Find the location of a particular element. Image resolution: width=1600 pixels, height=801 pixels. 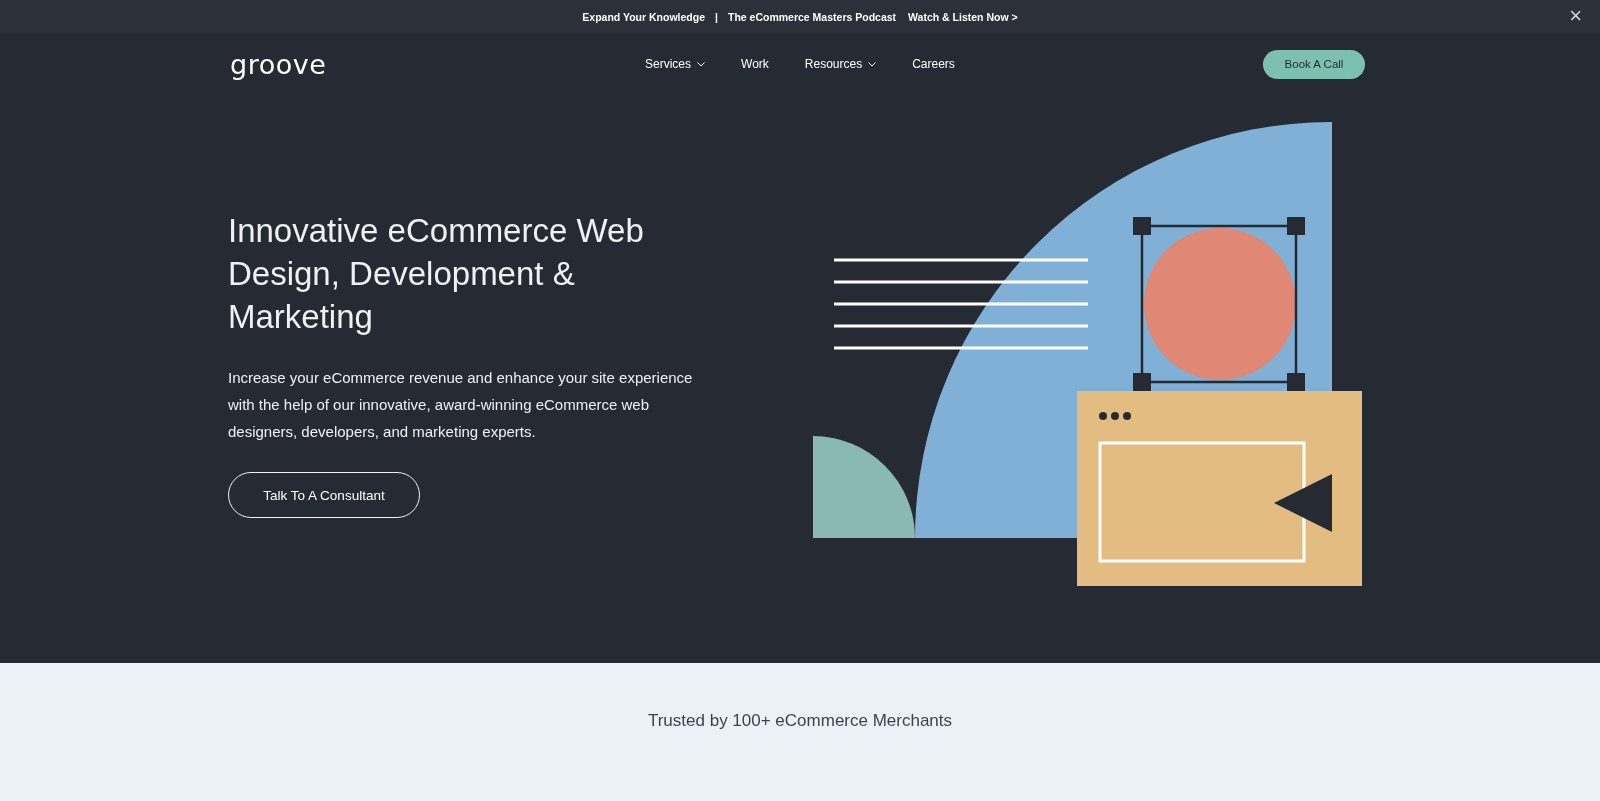

nav-link: Work is located at coordinates (755, 64).